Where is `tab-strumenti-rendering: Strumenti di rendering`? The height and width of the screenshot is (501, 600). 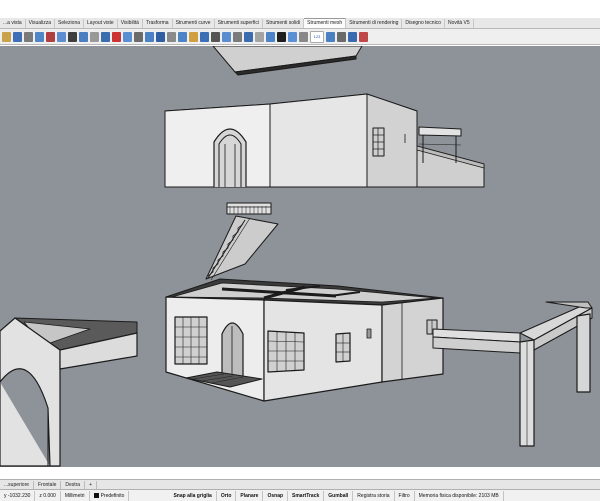 tab-strumenti-rendering: Strumenti di rendering is located at coordinates (374, 23).